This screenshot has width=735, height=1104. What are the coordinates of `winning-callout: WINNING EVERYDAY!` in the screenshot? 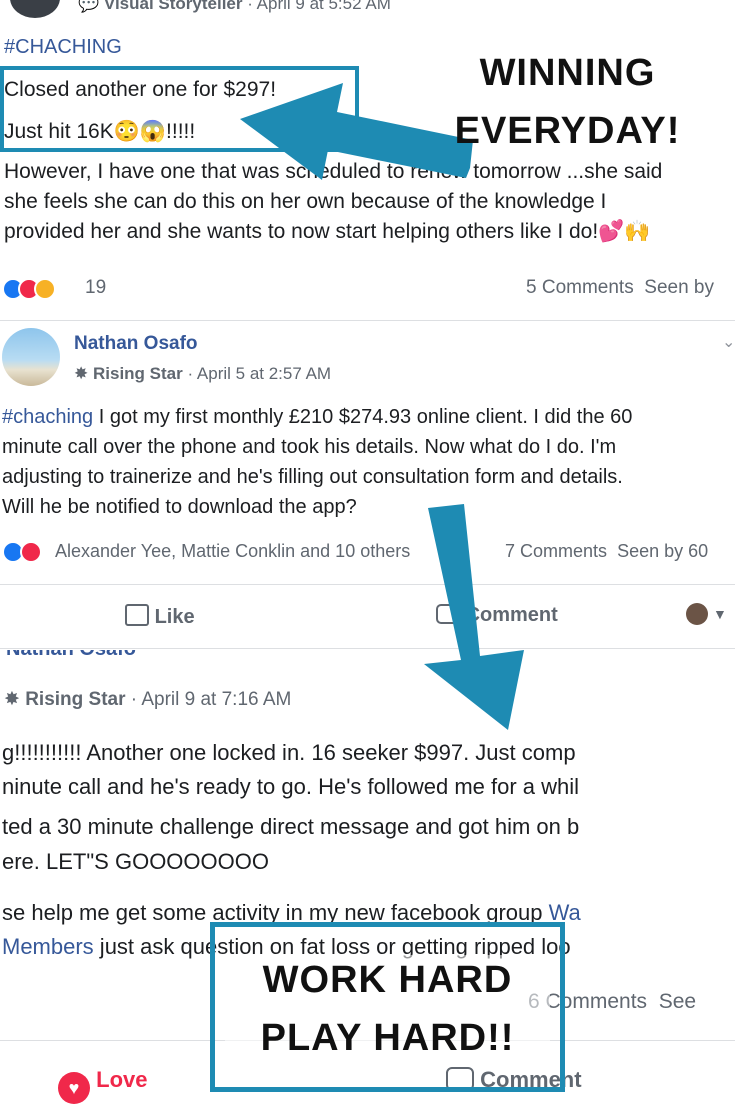 It's located at (567, 102).